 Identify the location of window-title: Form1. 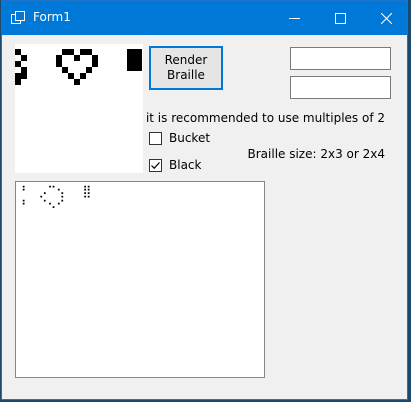
(52, 17).